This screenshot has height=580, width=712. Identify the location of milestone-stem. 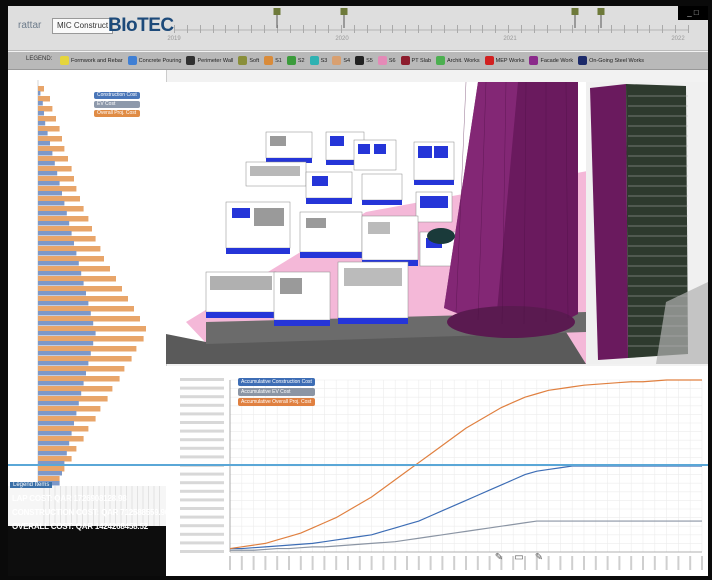
(575, 21).